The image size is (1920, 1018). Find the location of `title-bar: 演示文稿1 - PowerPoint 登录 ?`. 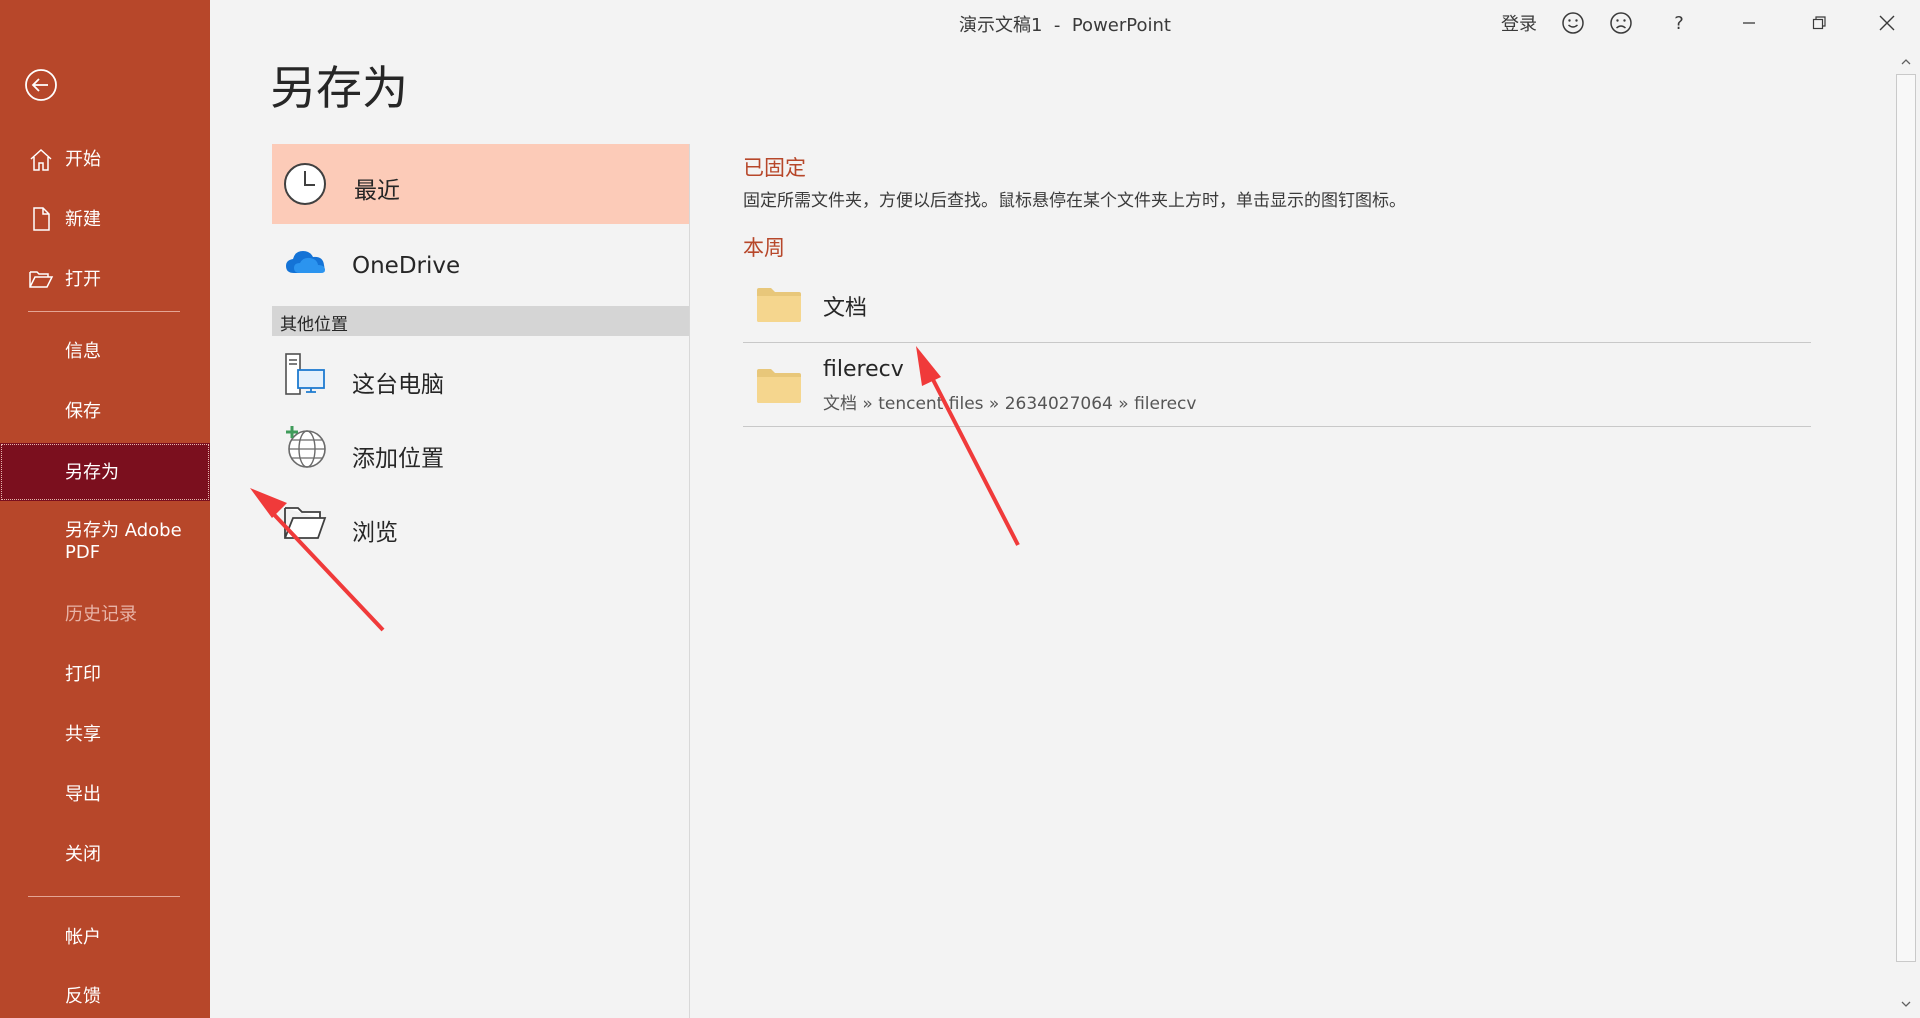

title-bar: 演示文稿1 - PowerPoint 登录 ? is located at coordinates (1065, 23).